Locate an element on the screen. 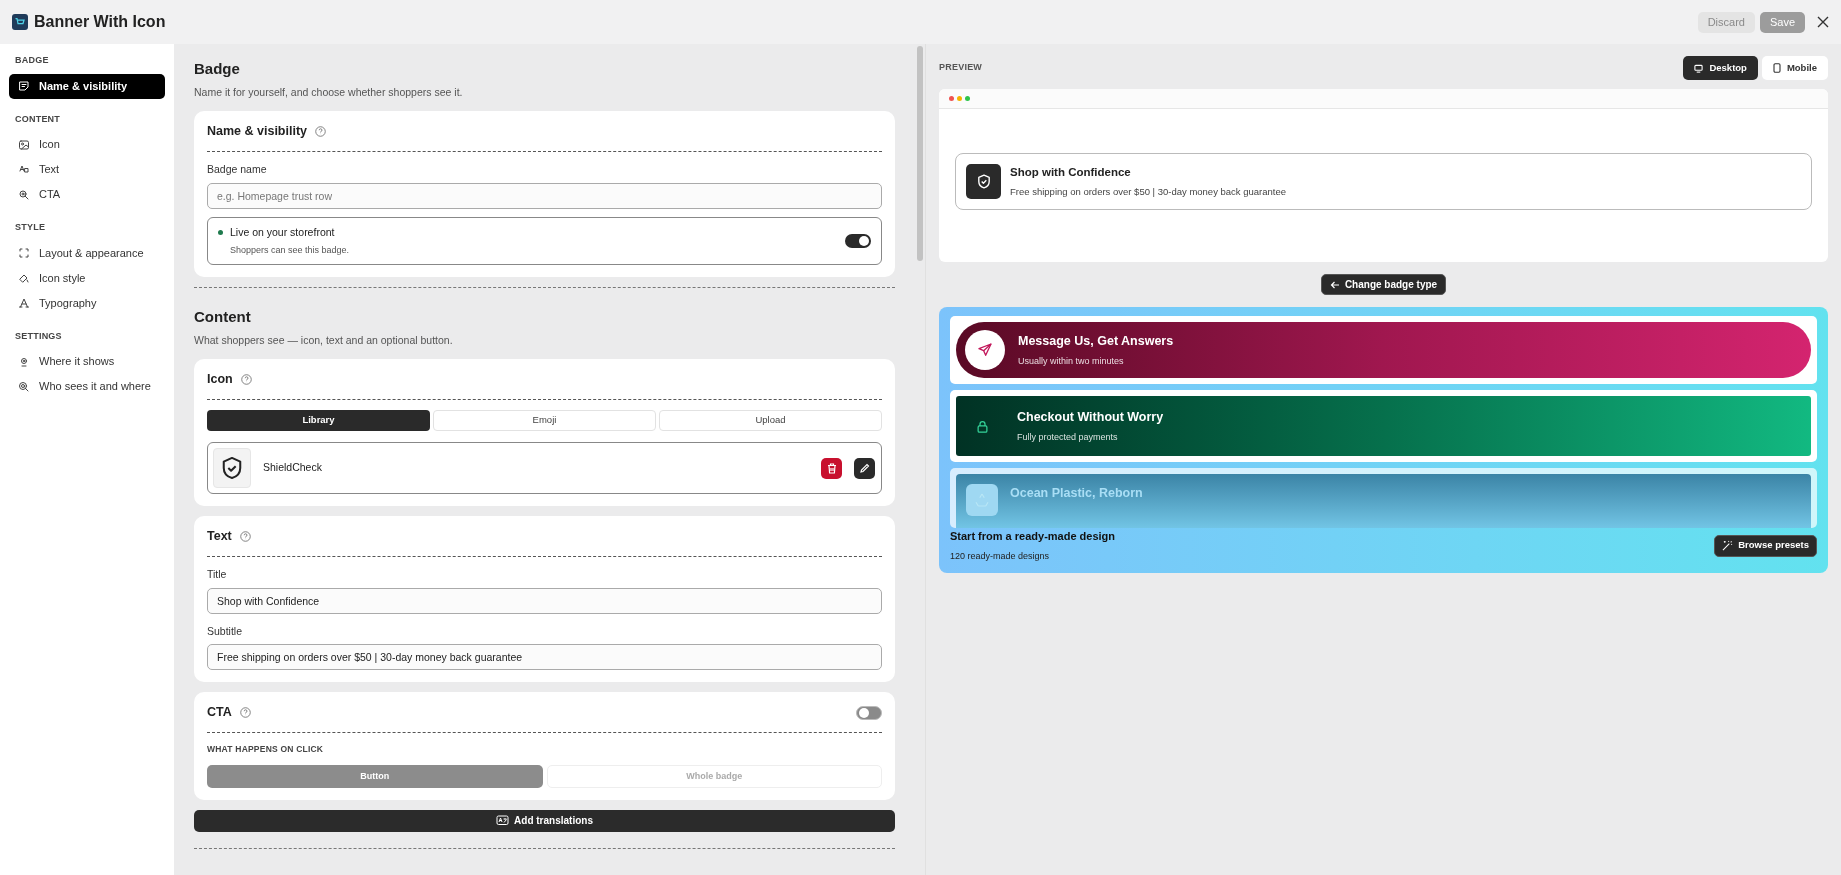 This screenshot has height=875, width=1841. scrollbar is located at coordinates (920, 153).